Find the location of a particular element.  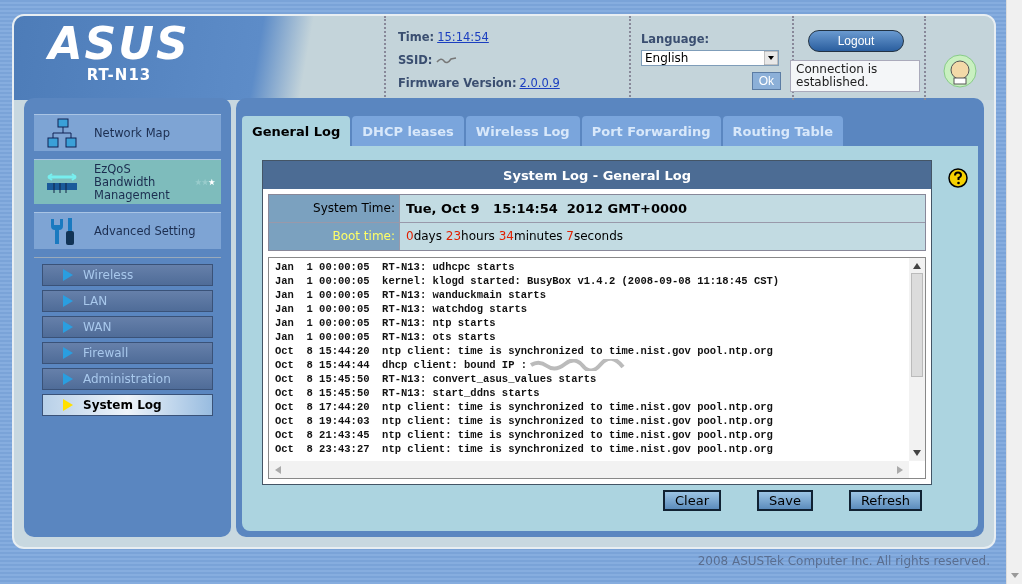

left-arrow-icon is located at coordinates (278, 469).